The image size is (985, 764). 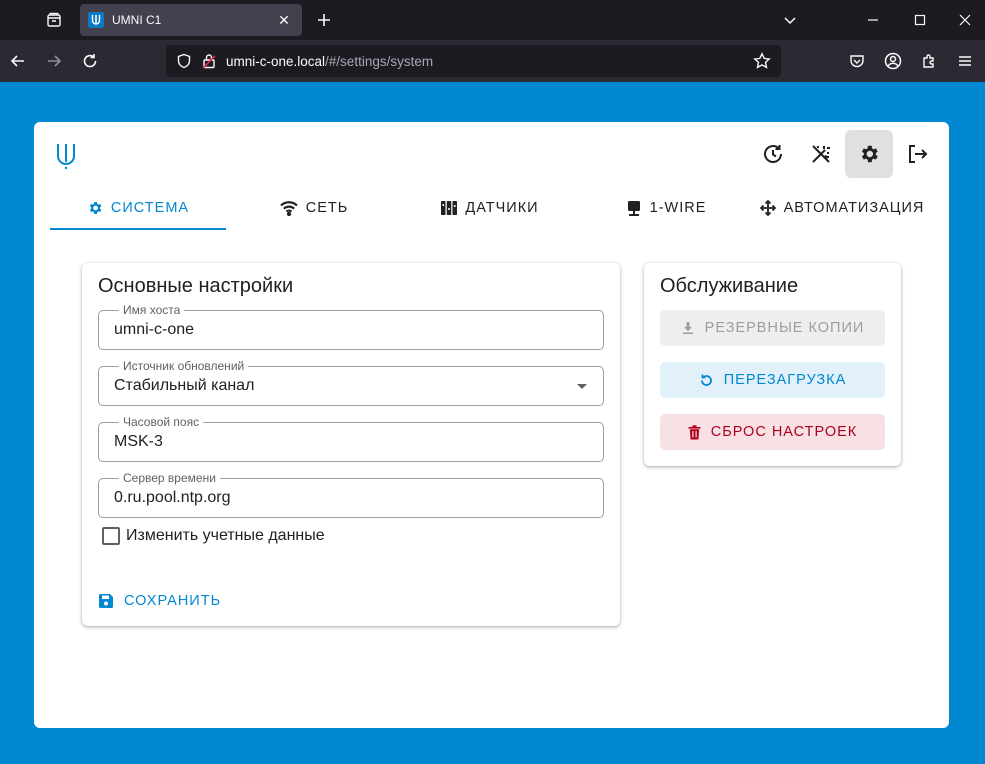 What do you see at coordinates (351, 438) in the screenshot?
I see `timezone-field: Часовой пояс MSK-3` at bounding box center [351, 438].